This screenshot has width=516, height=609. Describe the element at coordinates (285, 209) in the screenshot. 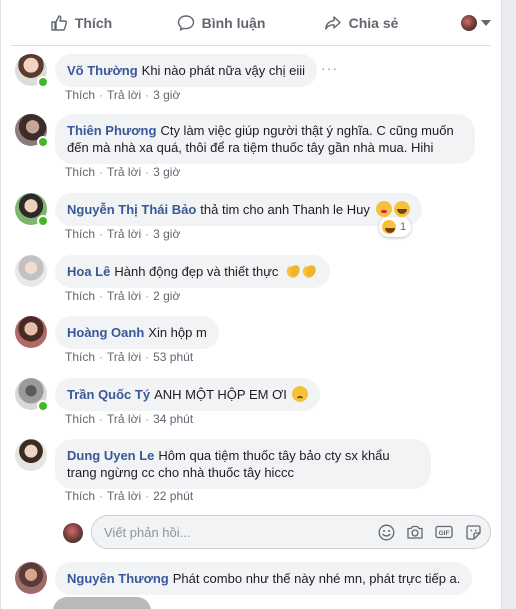

I see `comment-text: thả tim cho anh Thanh le Huy` at that location.